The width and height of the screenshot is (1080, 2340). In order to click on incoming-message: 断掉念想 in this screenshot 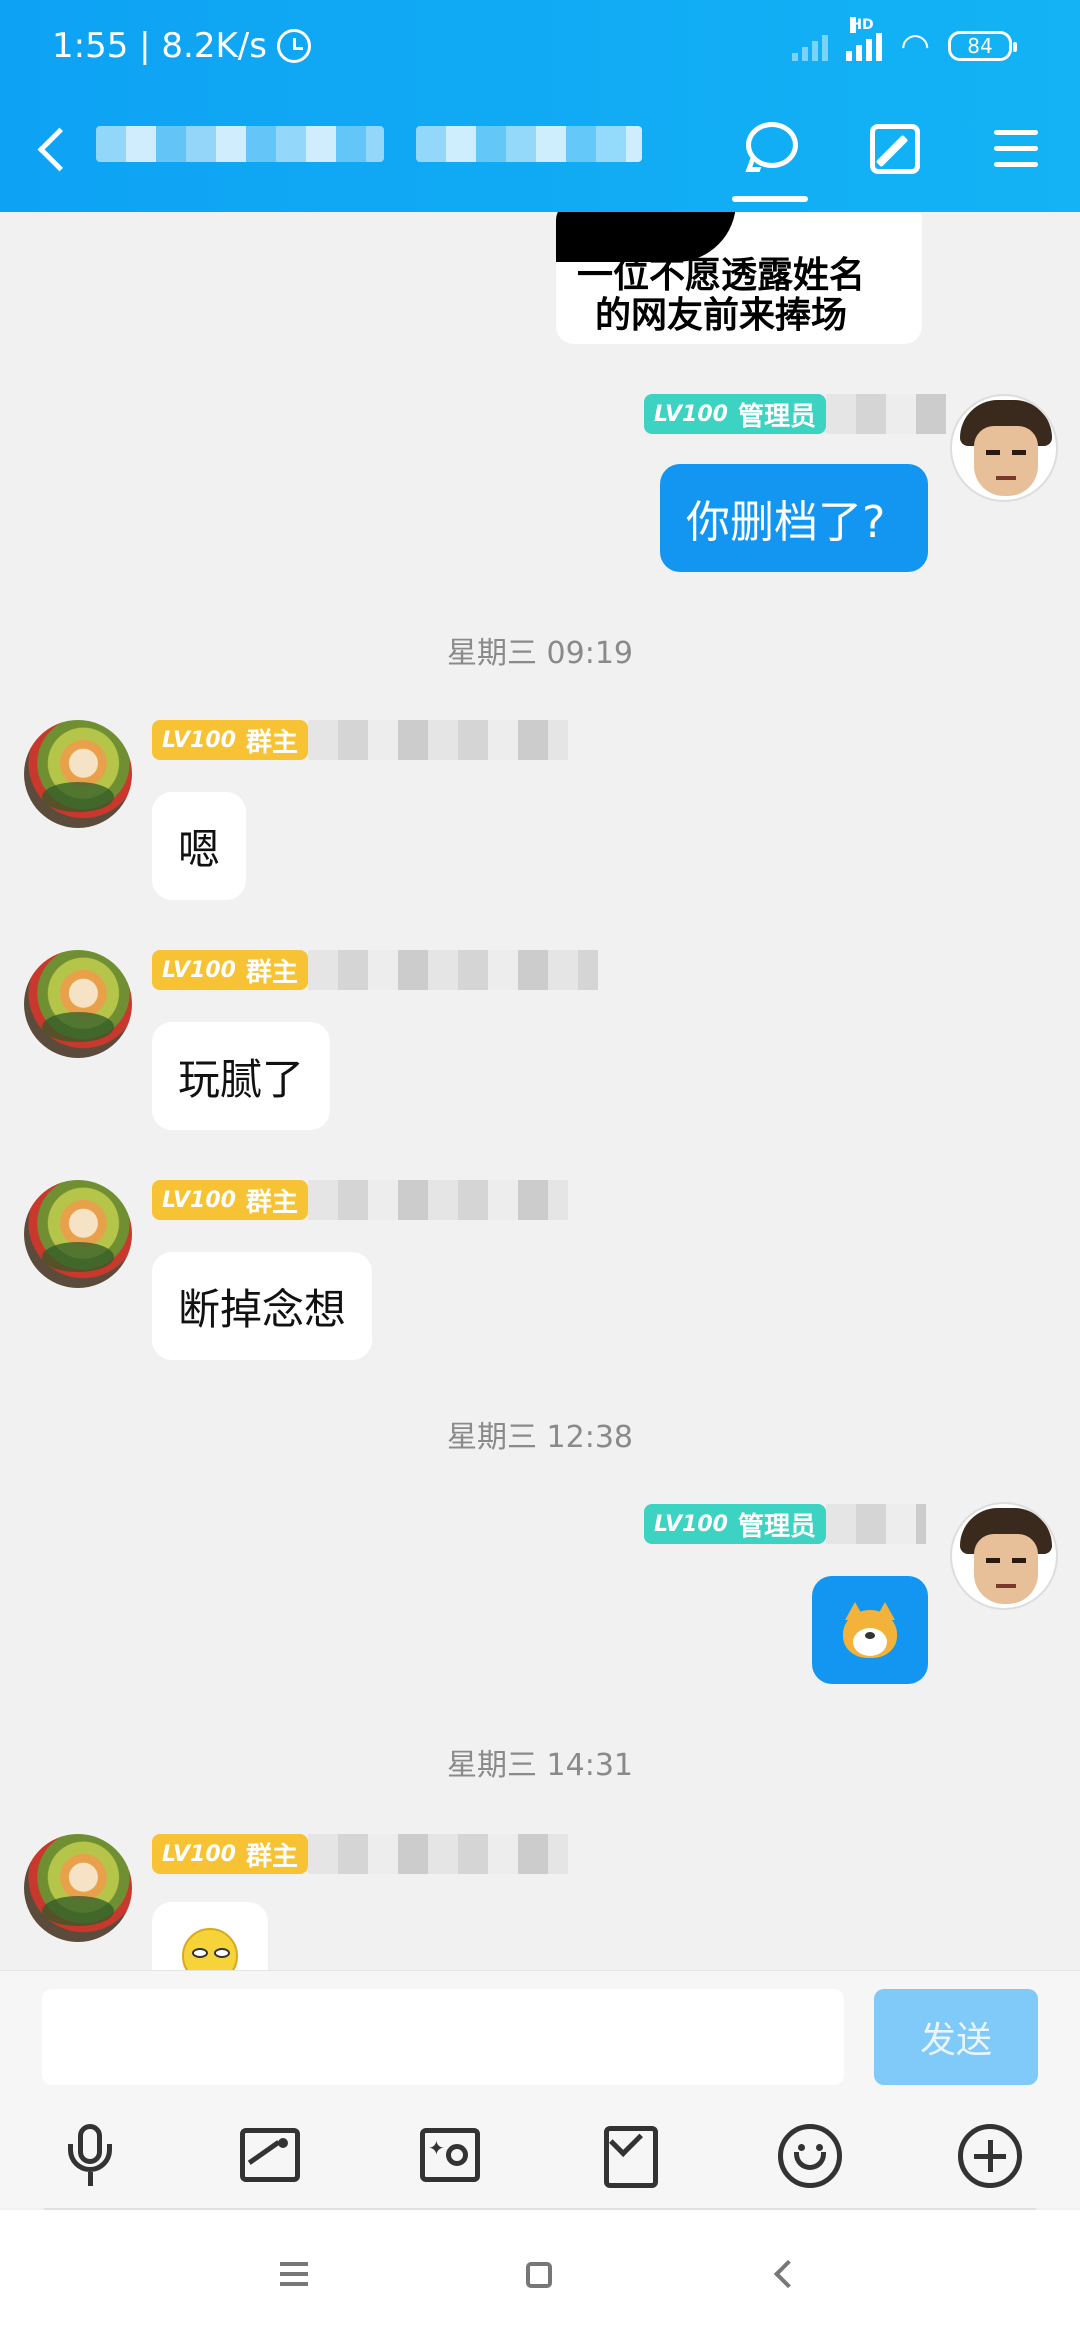, I will do `click(262, 1306)`.